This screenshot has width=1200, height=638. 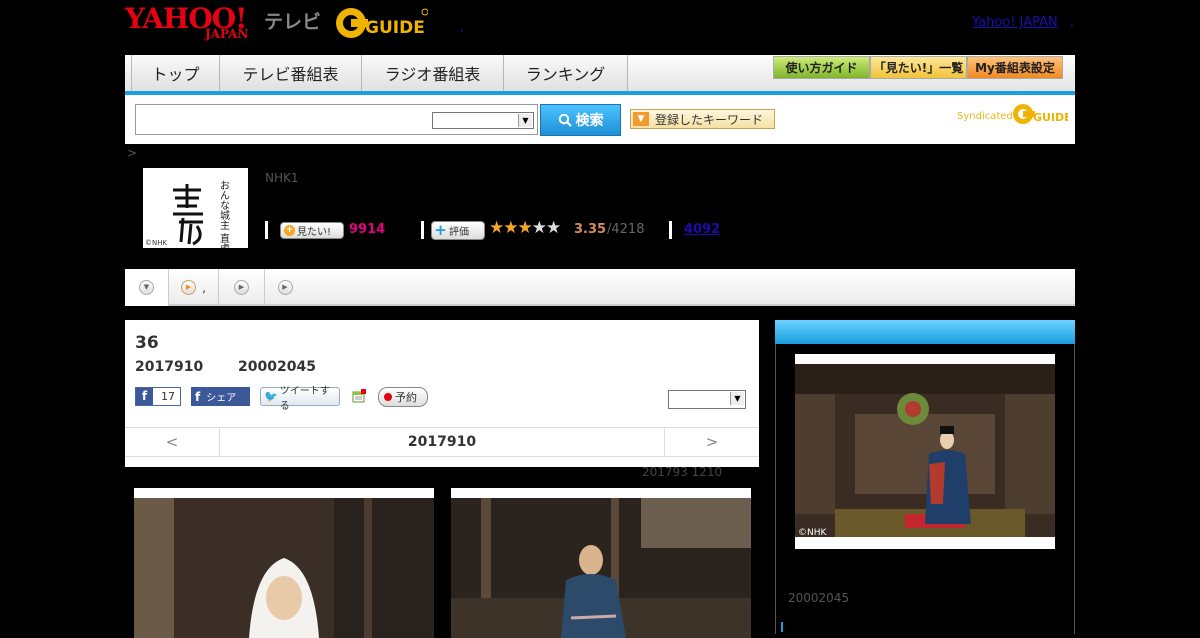 What do you see at coordinates (224, 214) in the screenshot?
I see `program-title-art: おんな城主 直虎` at bounding box center [224, 214].